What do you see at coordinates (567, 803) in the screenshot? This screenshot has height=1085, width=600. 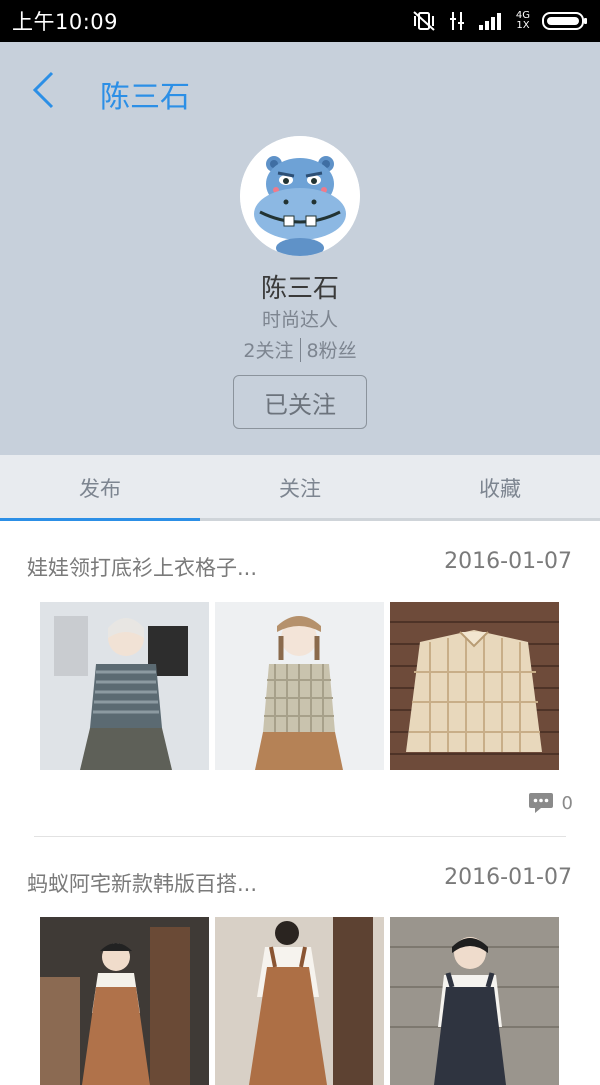 I see `comment-count: 0` at bounding box center [567, 803].